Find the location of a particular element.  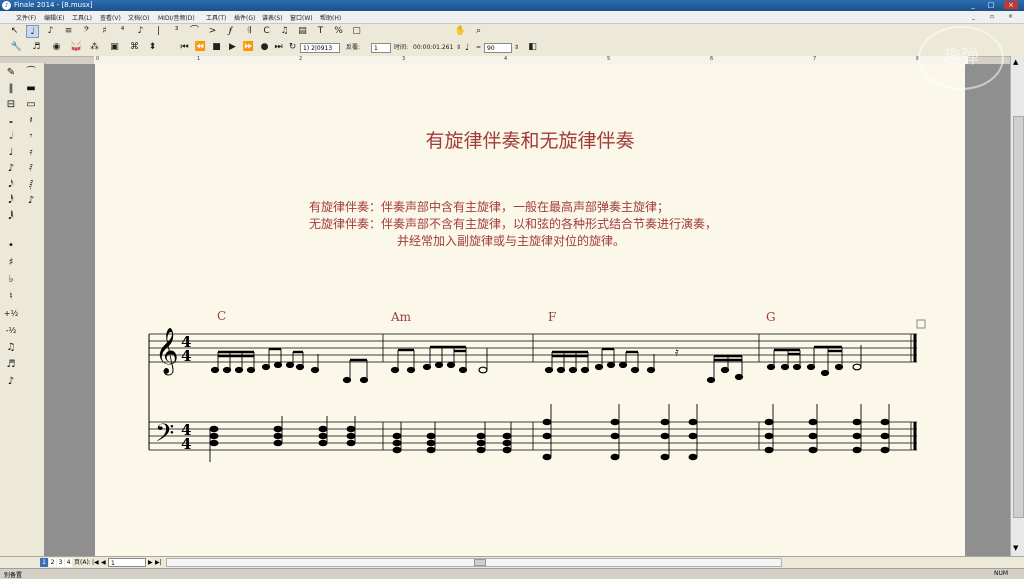

repeat-field: 1 is located at coordinates (381, 48).